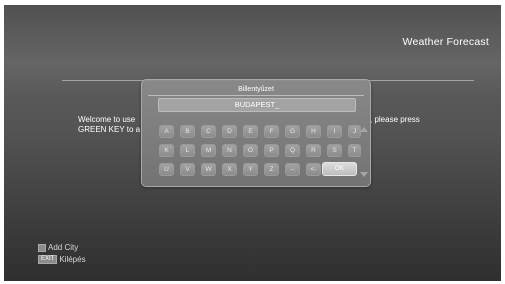  Describe the element at coordinates (256, 95) in the screenshot. I see `keyboard-title-divider` at that location.